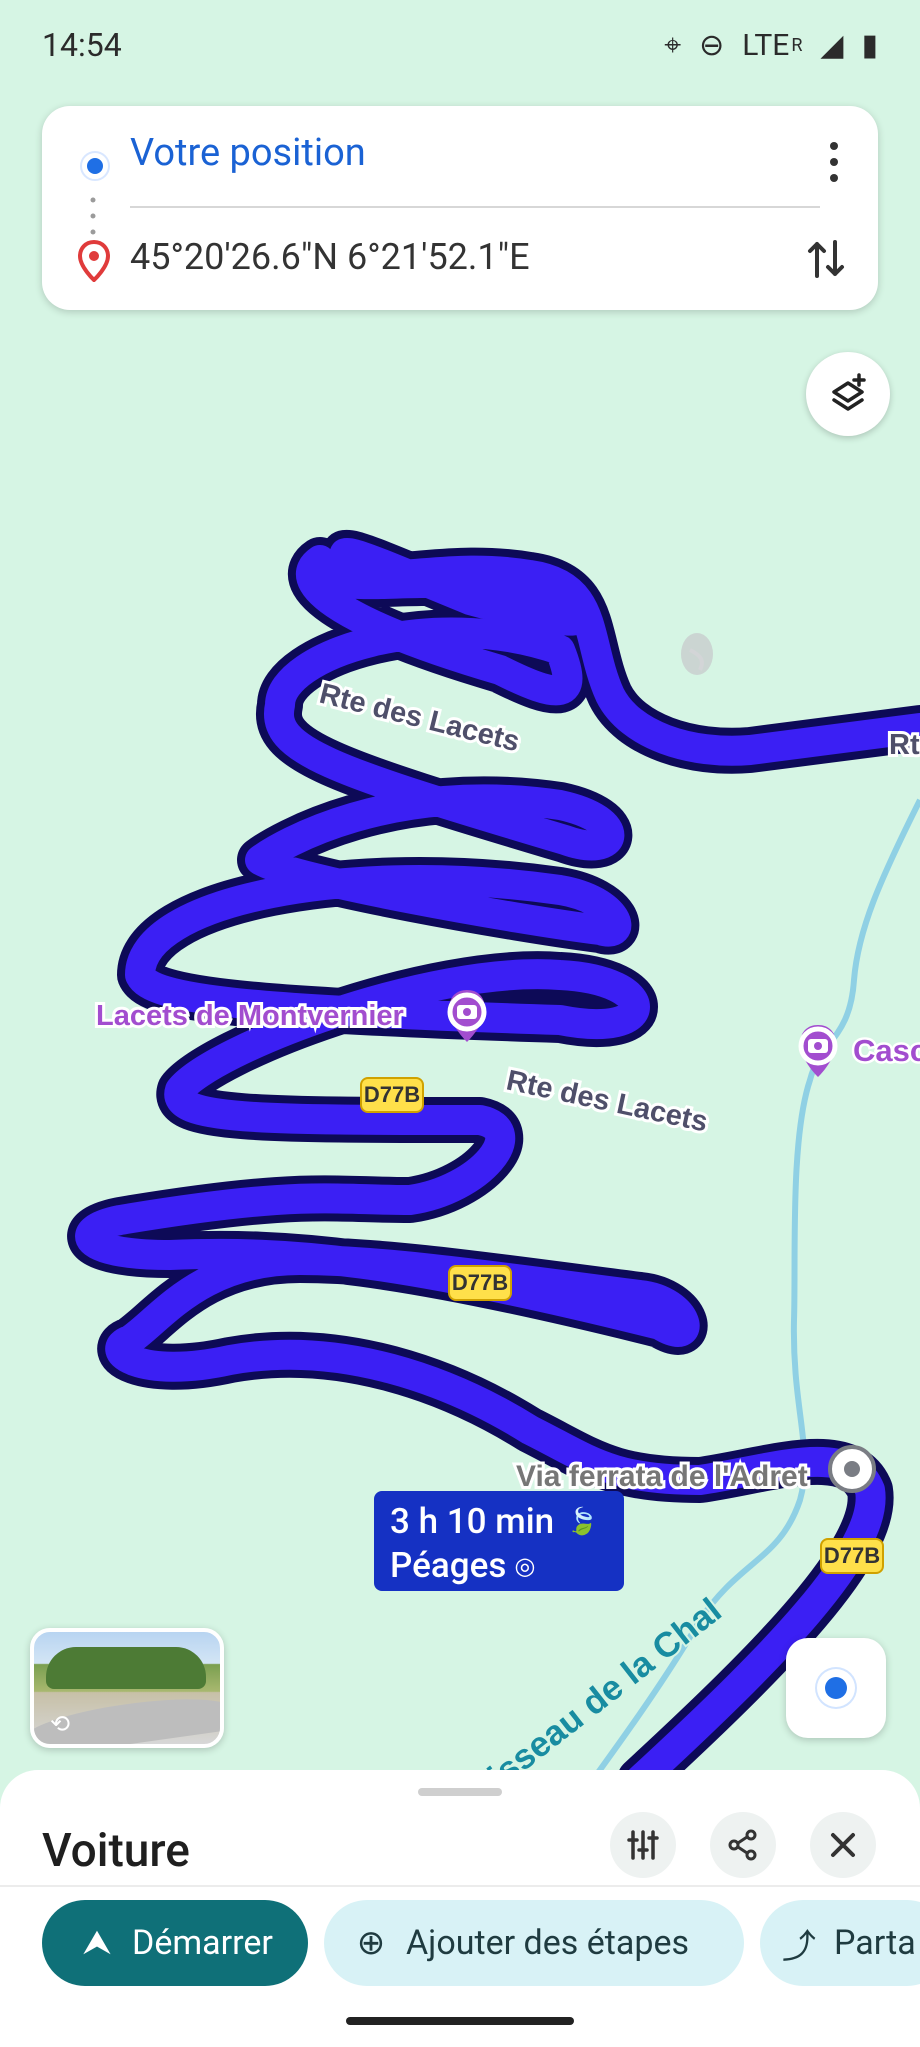 The height and width of the screenshot is (2047, 920). I want to click on route-shield-d77b-1: D77B, so click(392, 1095).